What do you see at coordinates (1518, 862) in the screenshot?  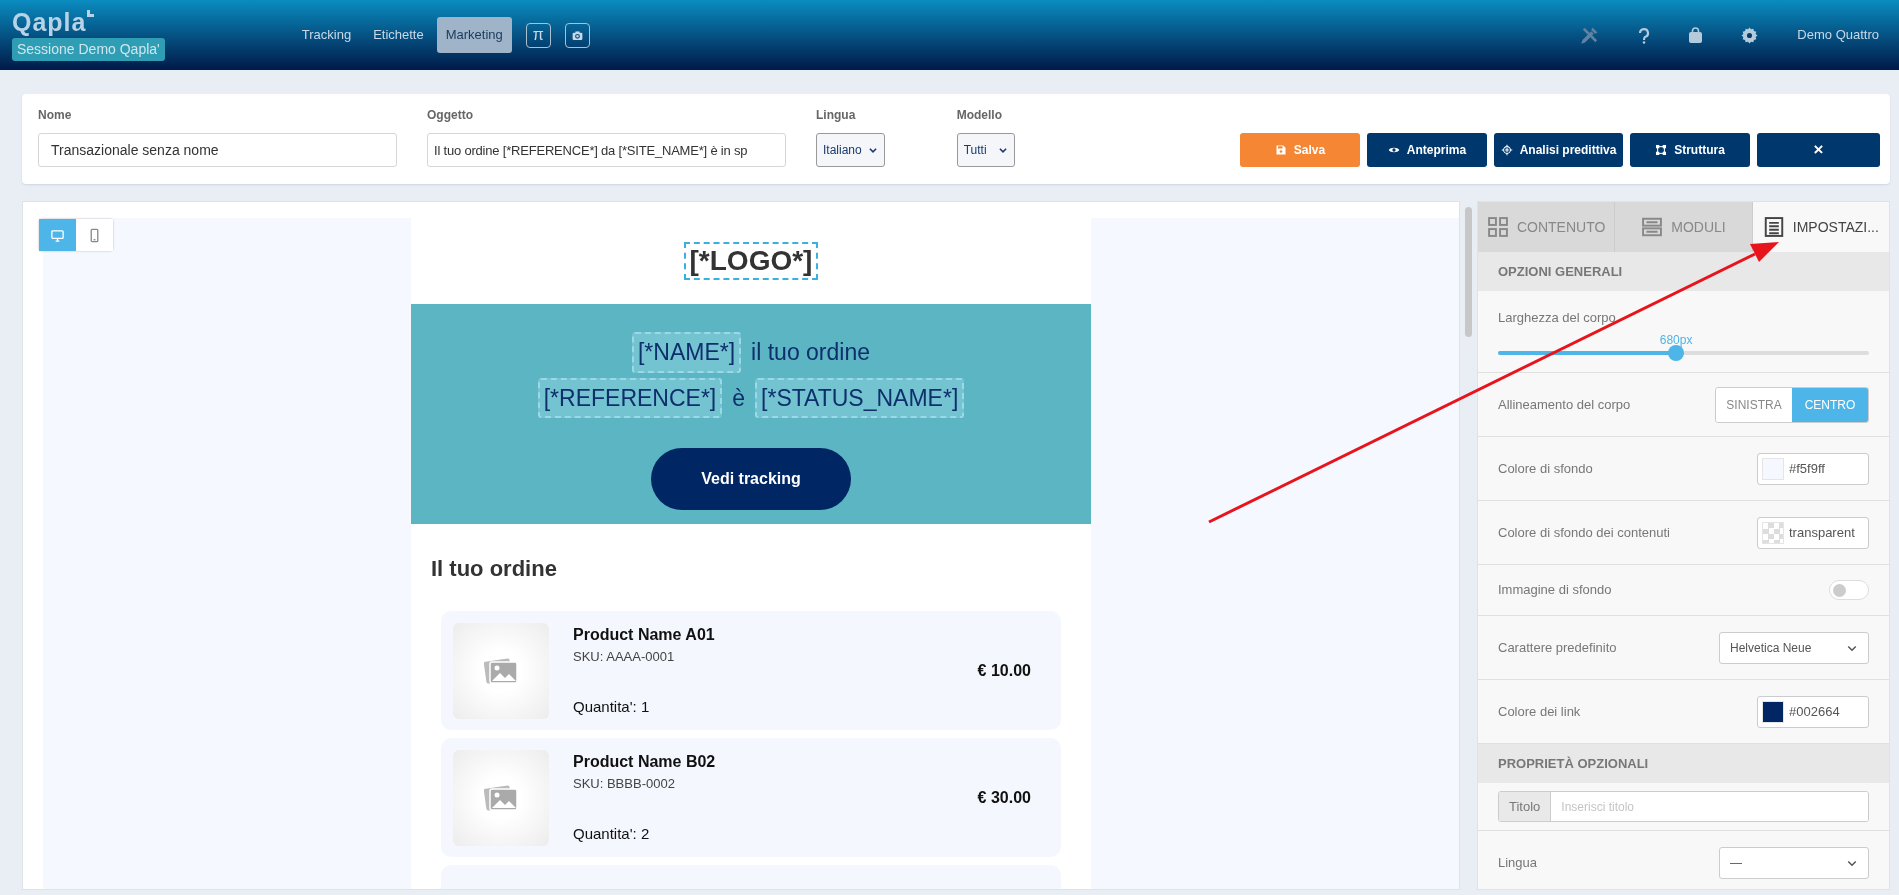 I see `setting-label: Lingua` at bounding box center [1518, 862].